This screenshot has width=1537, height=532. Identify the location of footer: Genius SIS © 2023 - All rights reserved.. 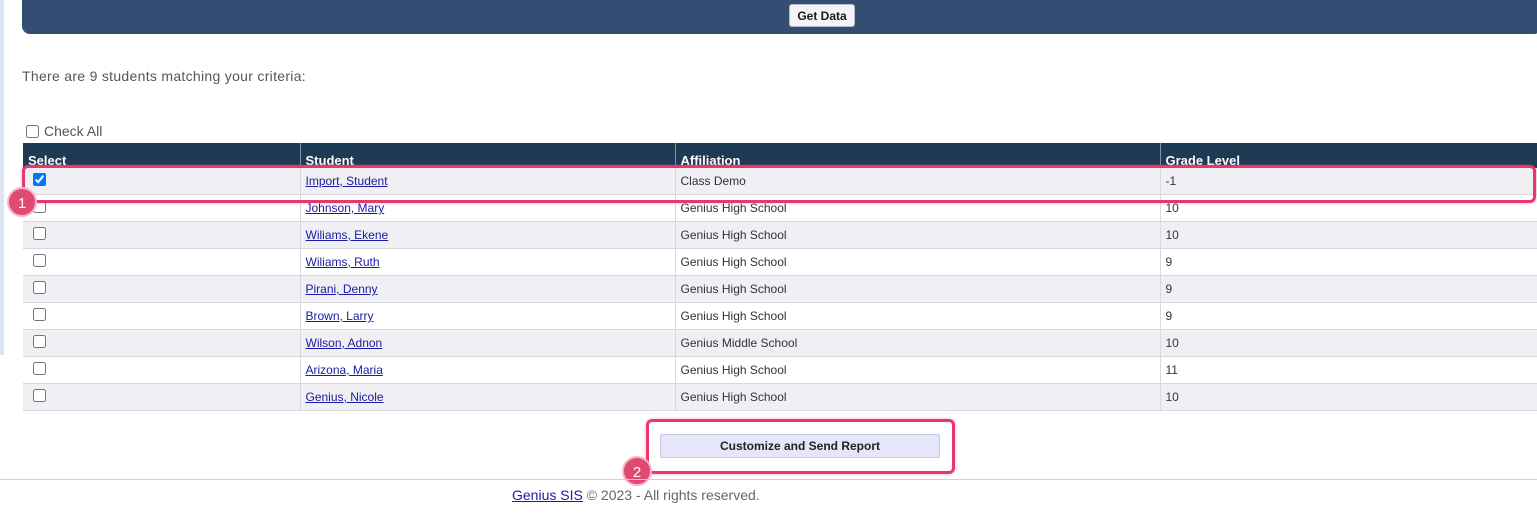
(636, 495).